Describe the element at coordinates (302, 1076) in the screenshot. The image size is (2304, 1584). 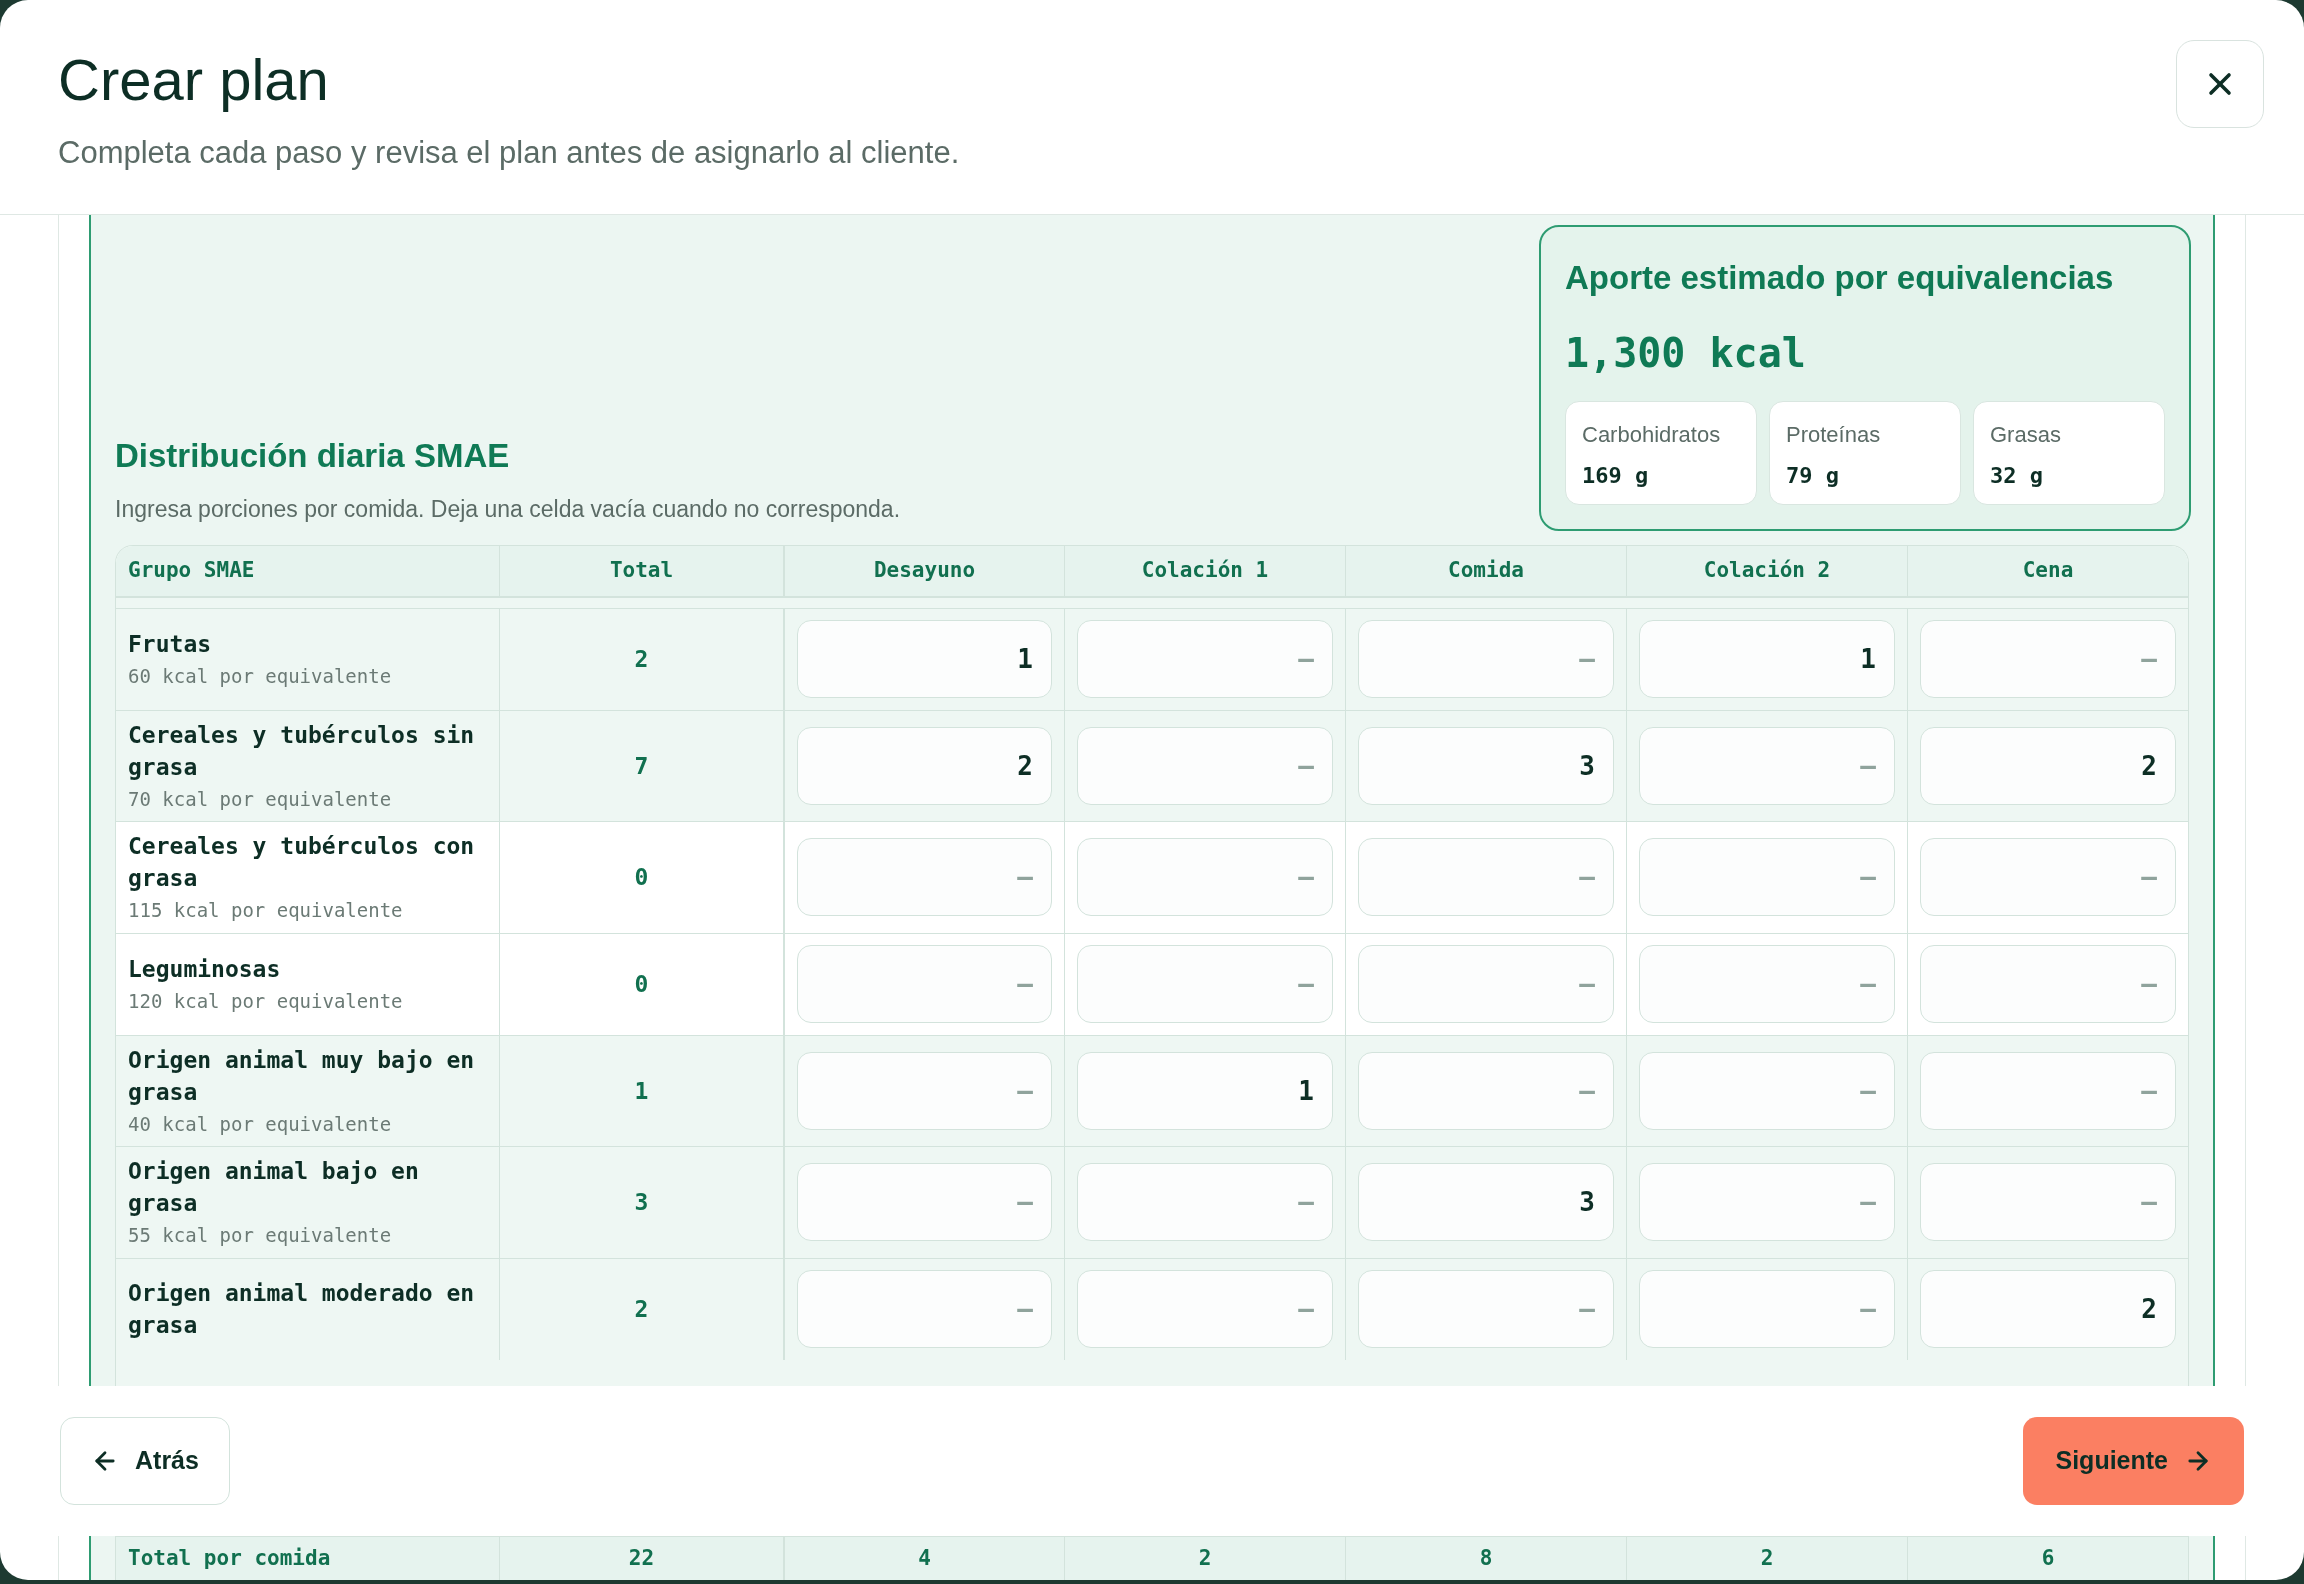
I see `group-name: Origen animal muy bajo en grasa` at that location.